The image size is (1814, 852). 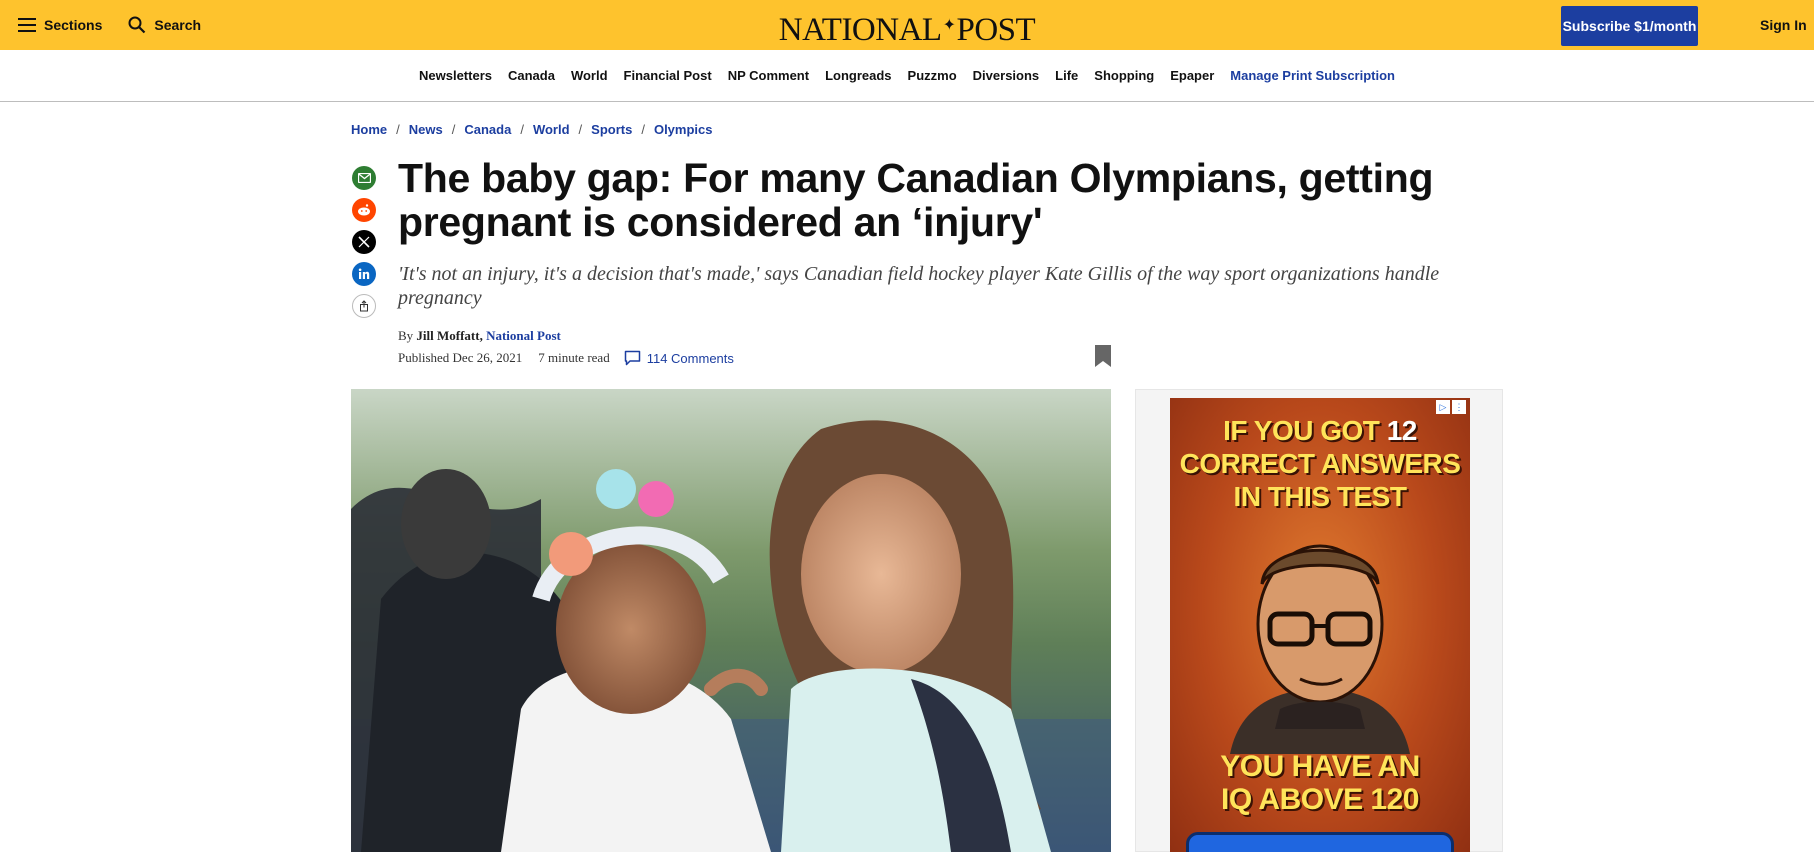 I want to click on ad-choices-icon: ▷, so click(x=1443, y=407).